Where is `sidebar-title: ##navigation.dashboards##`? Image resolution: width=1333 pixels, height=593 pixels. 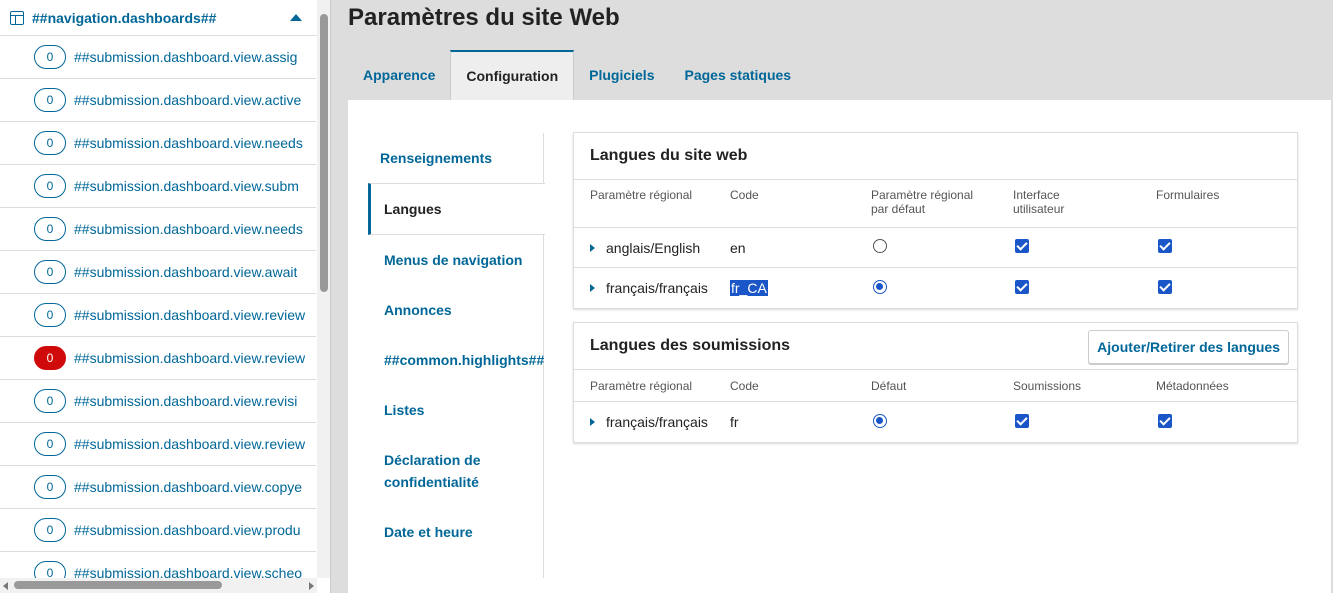 sidebar-title: ##navigation.dashboards## is located at coordinates (124, 17).